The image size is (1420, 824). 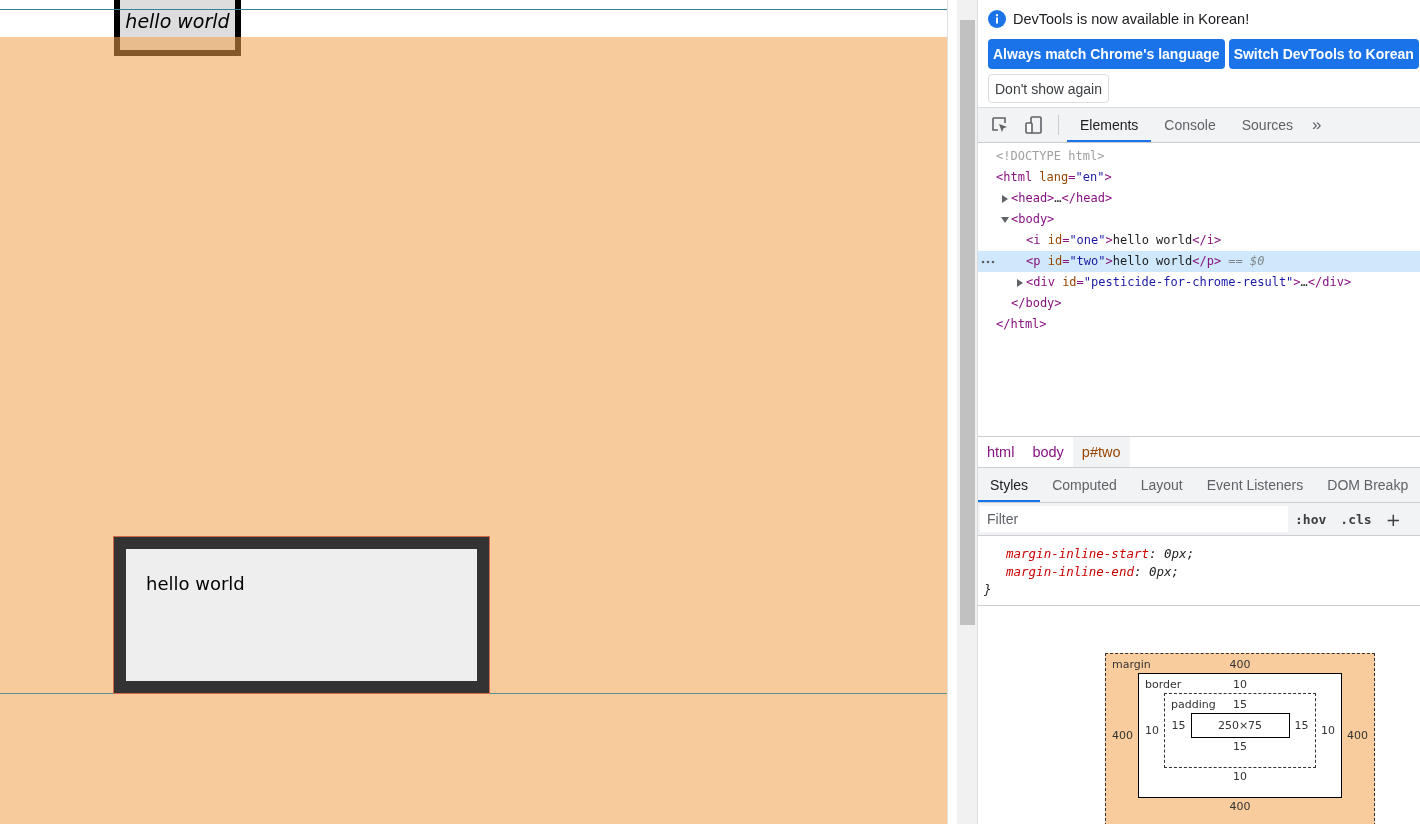 What do you see at coordinates (1202, 572) in the screenshot?
I see `css-declaration: margin-inline-end: 0px;` at bounding box center [1202, 572].